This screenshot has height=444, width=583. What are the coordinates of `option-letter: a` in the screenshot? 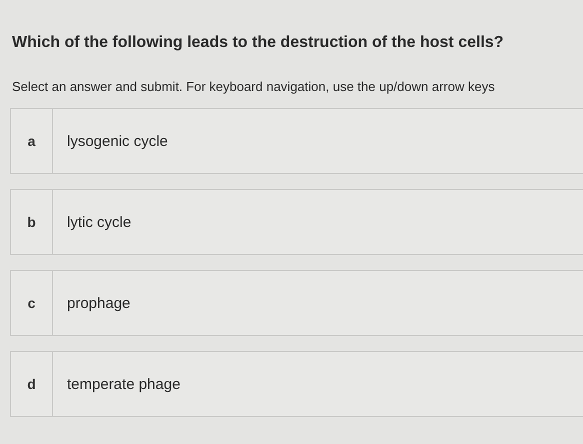 It's located at (32, 141).